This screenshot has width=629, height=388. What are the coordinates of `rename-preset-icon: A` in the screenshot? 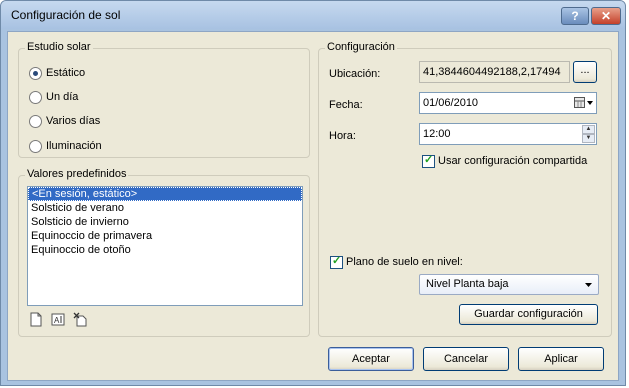 It's located at (58, 319).